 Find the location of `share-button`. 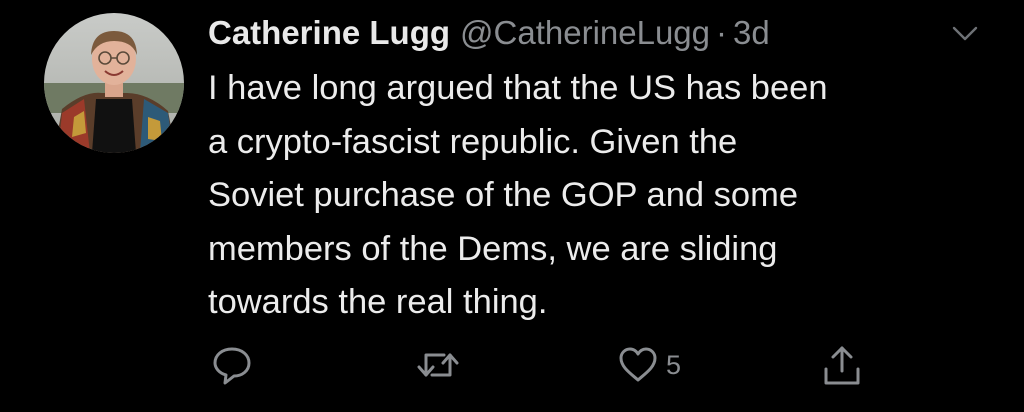

share-button is located at coordinates (842, 365).